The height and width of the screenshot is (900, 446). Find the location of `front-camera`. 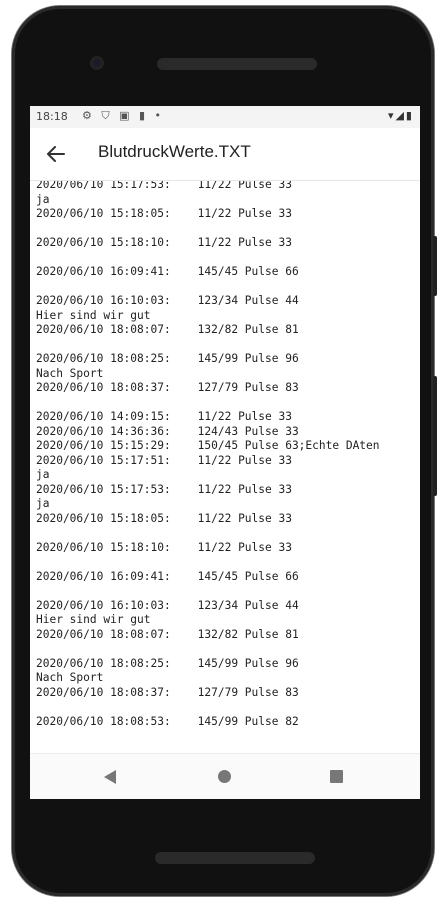

front-camera is located at coordinates (97, 63).